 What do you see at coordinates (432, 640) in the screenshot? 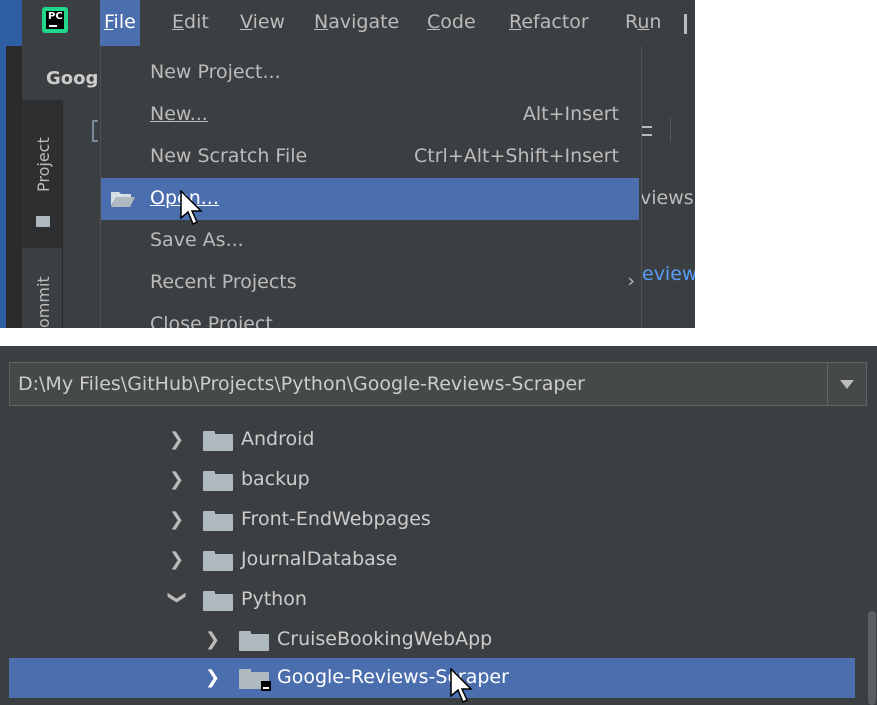
I see `tree-item-cruisebookingwebapp: ❯ CruiseBookingWebApp` at bounding box center [432, 640].